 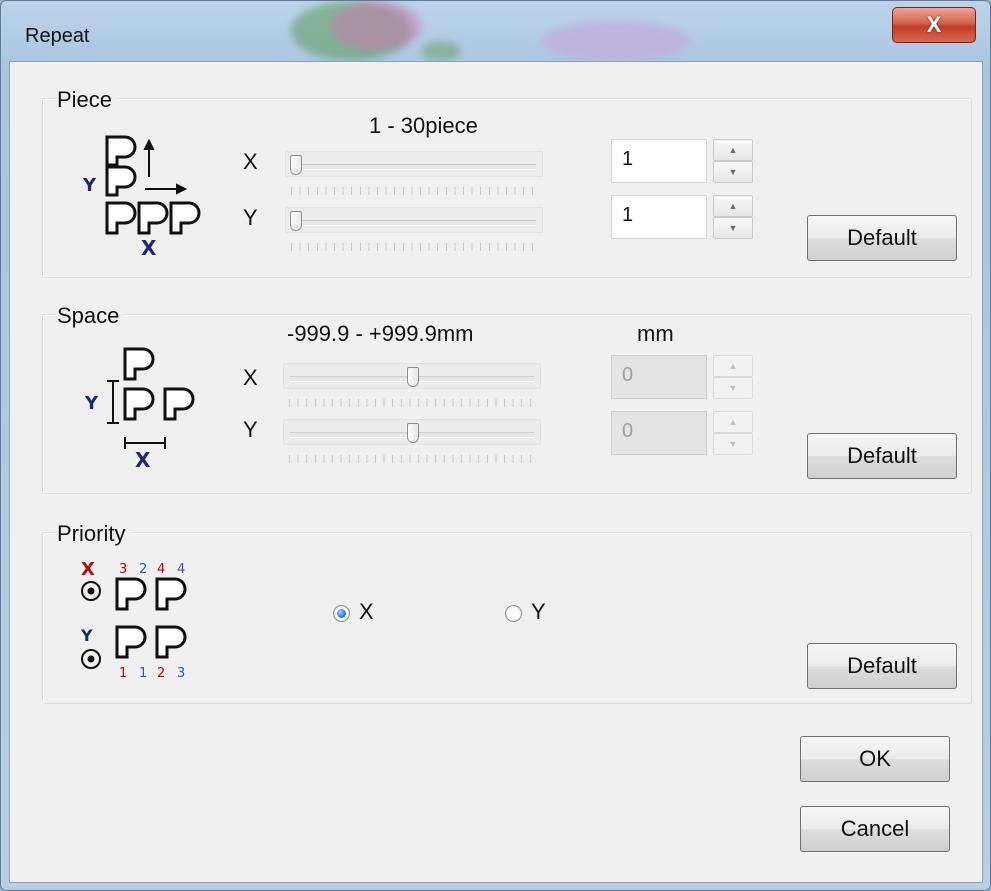 I want to click on priority-bottom-number: 2, so click(x=161, y=673).